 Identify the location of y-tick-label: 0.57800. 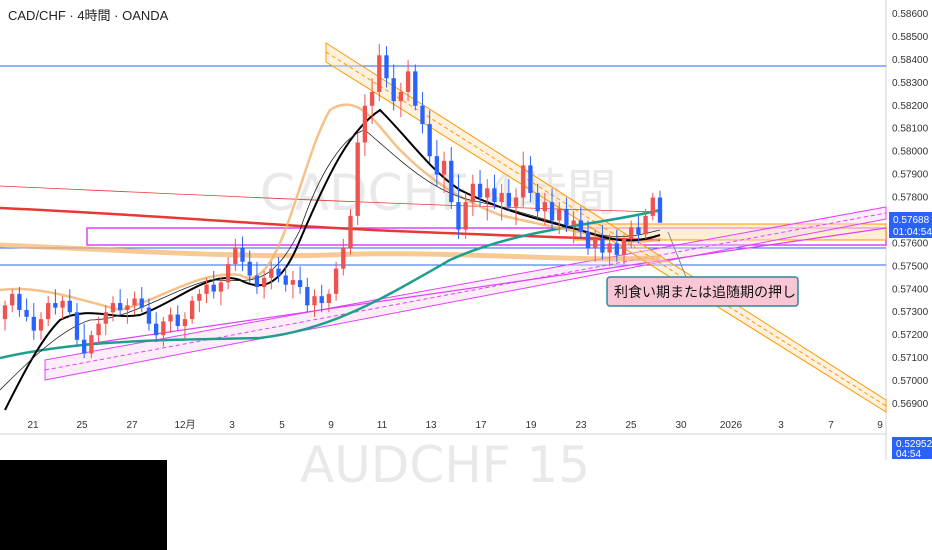
(910, 198).